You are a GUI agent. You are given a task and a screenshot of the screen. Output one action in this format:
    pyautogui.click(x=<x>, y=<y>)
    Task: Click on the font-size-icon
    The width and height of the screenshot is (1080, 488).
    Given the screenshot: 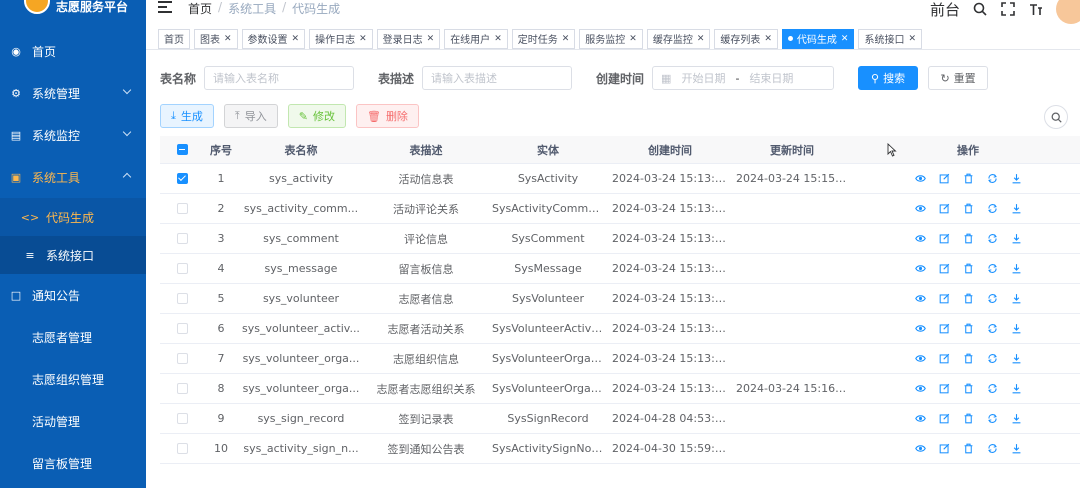 What is the action you would take?
    pyautogui.click(x=1036, y=9)
    